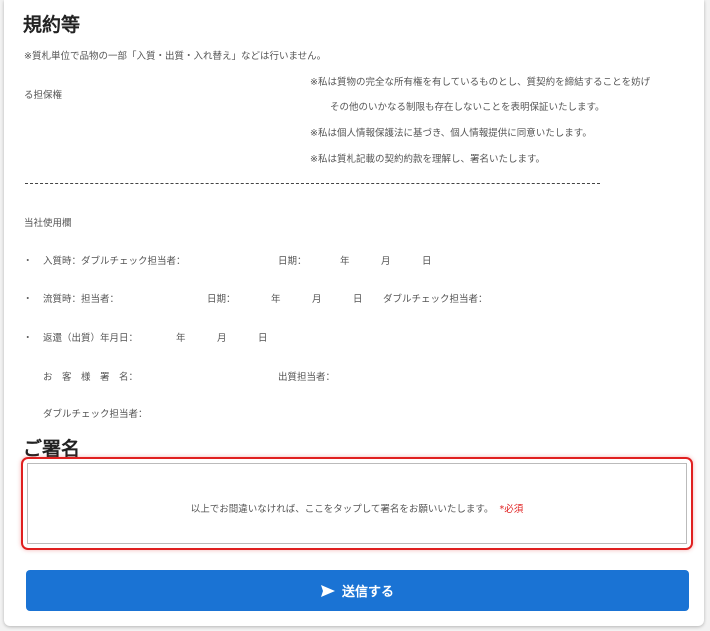 Image resolution: width=710 pixels, height=631 pixels. Describe the element at coordinates (367, 591) in the screenshot. I see `submit-label: 送信する` at that location.